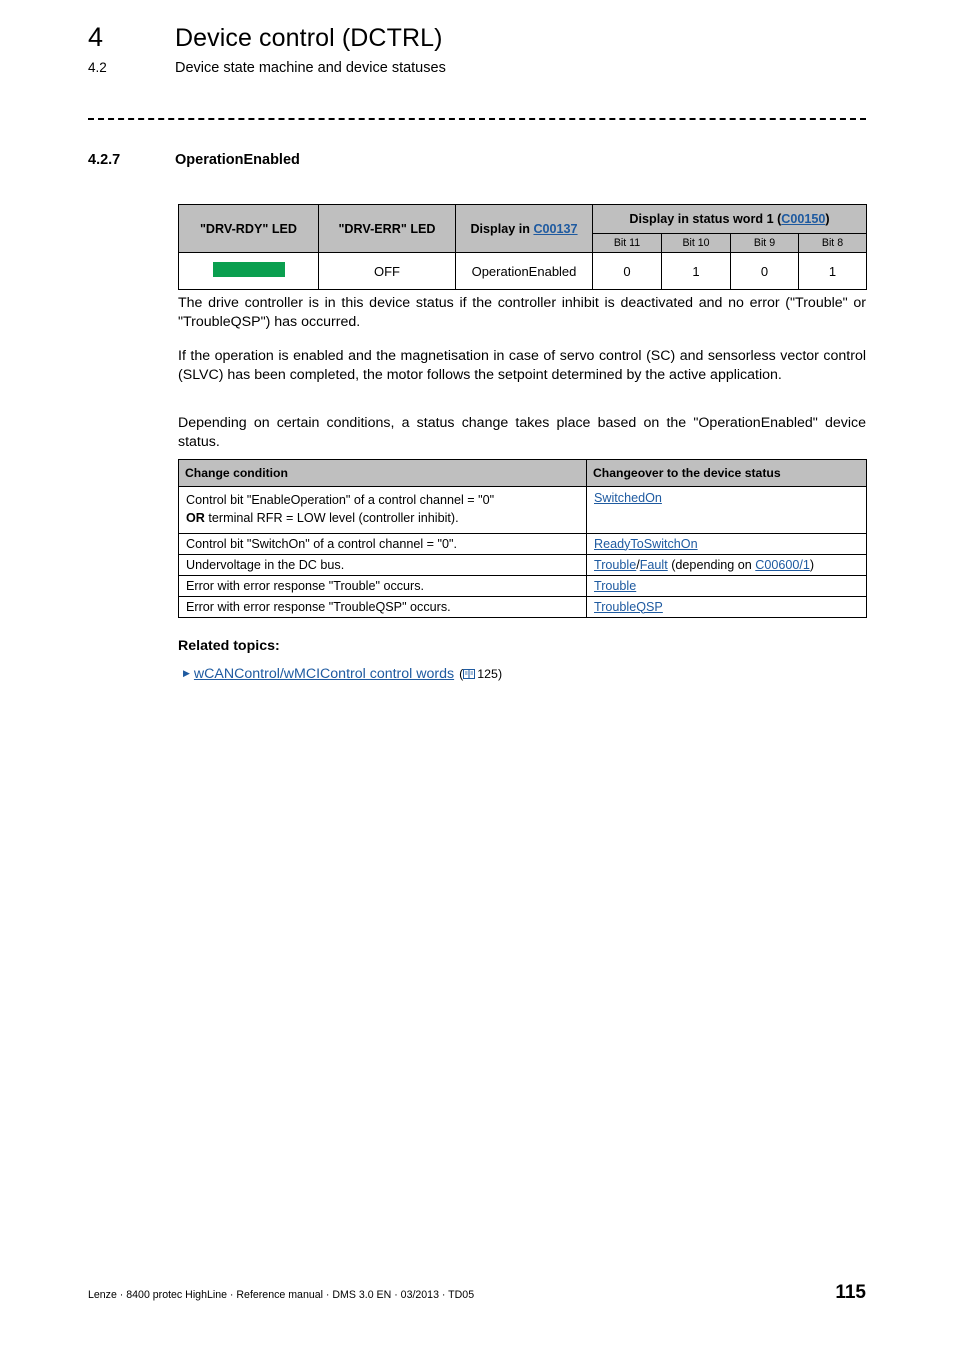 Image resolution: width=954 pixels, height=1350 pixels. Describe the element at coordinates (469, 675) in the screenshot. I see `book-icon` at that location.